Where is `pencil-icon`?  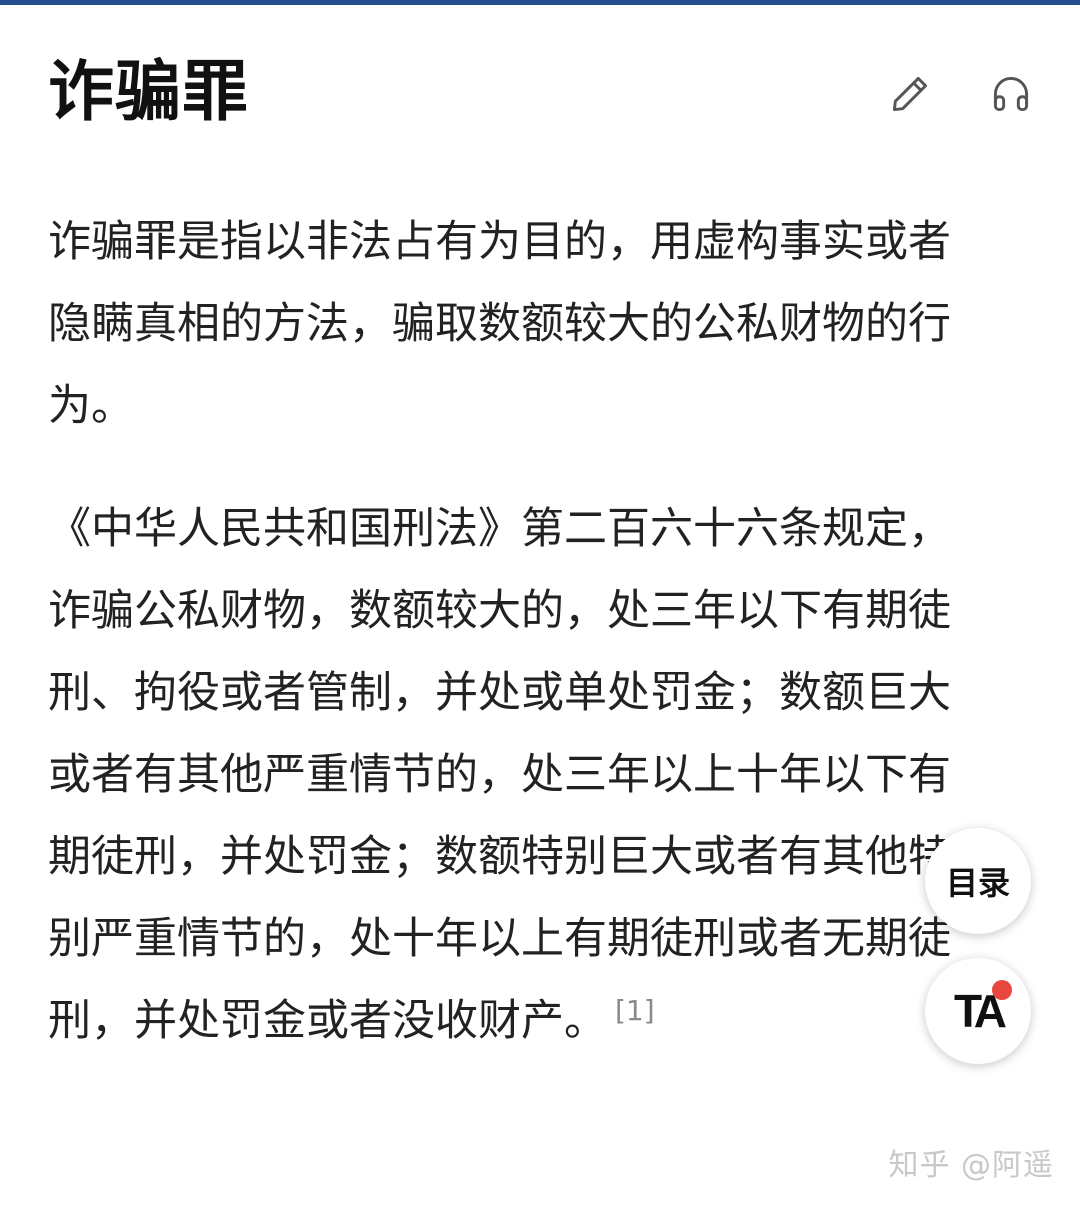 pencil-icon is located at coordinates (910, 94).